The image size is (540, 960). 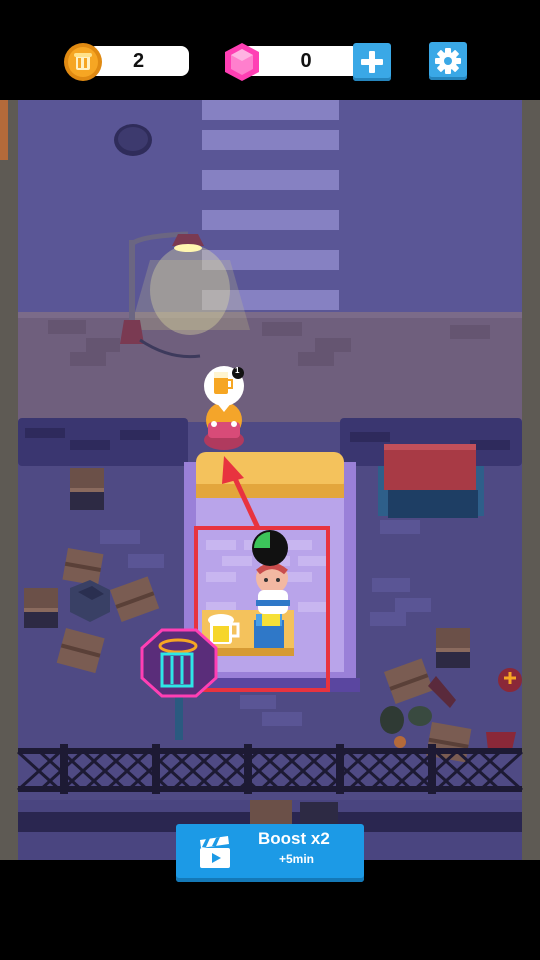 I want to click on gem-count: 0, so click(x=306, y=60).